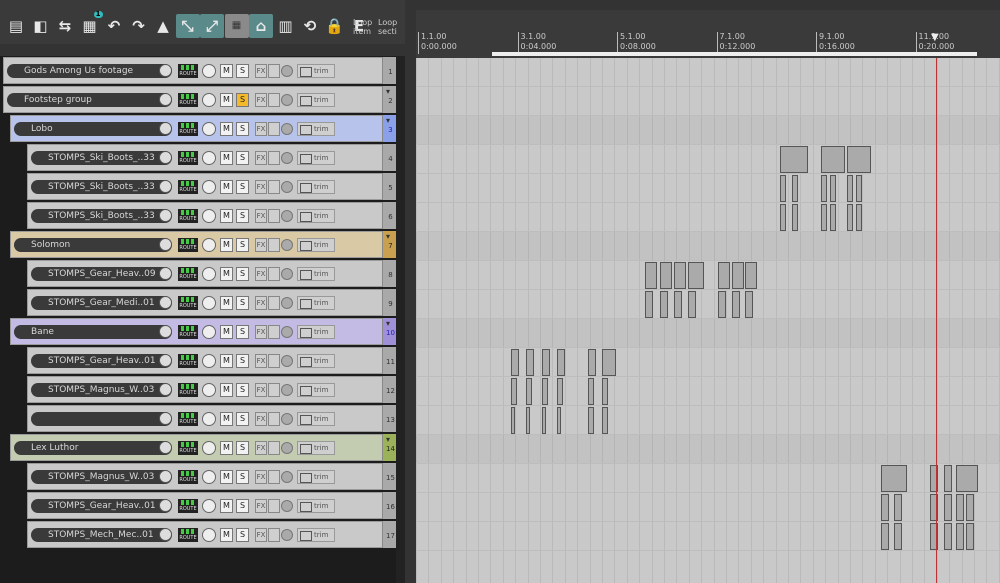  I want to click on track-name-field: STOMPS_Mech_Mec..01, so click(101, 535).